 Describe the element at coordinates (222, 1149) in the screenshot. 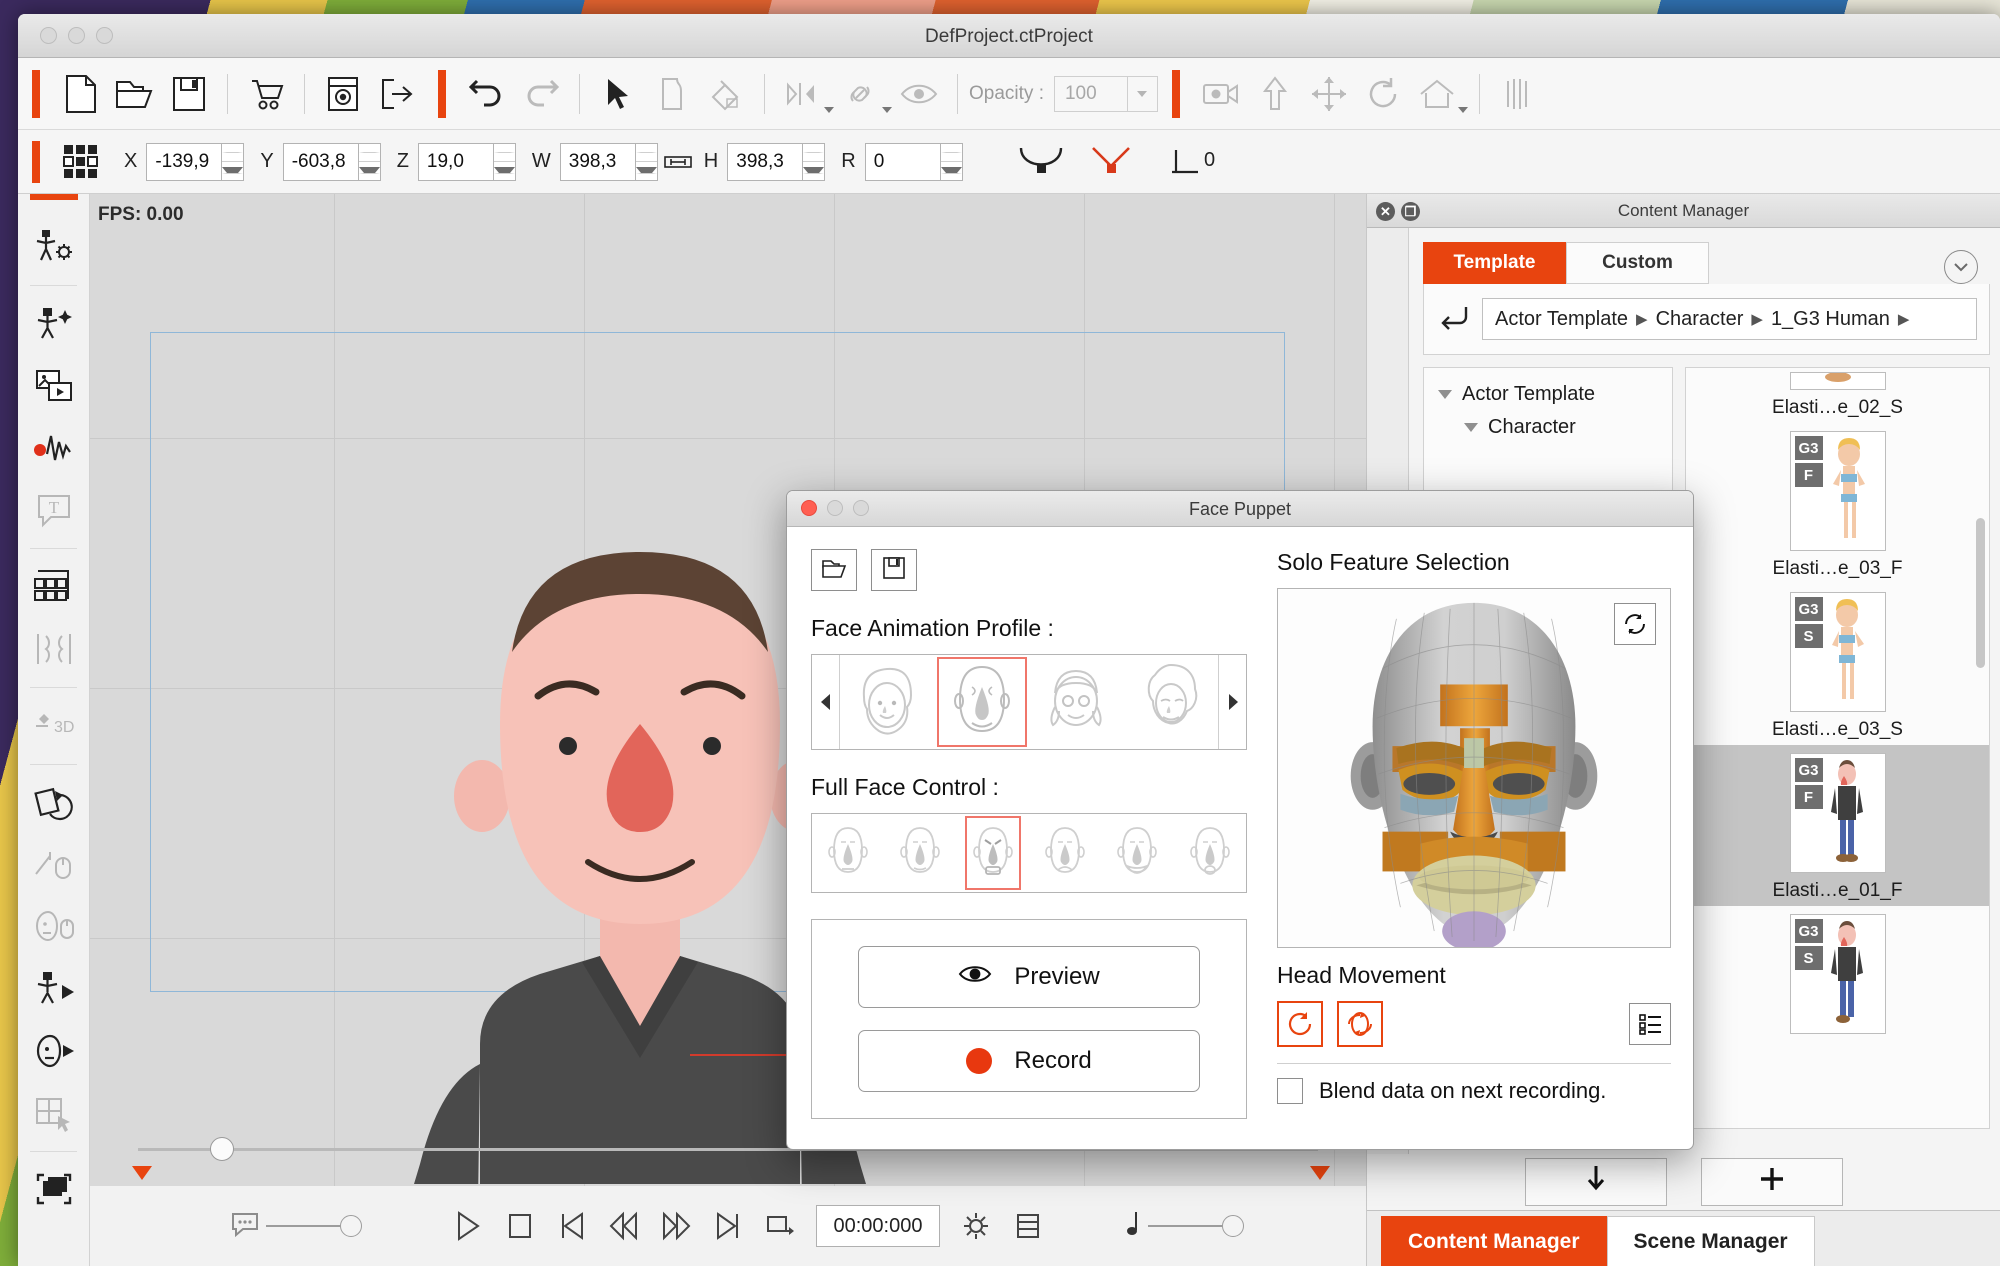

I see `timeline-playhead` at that location.